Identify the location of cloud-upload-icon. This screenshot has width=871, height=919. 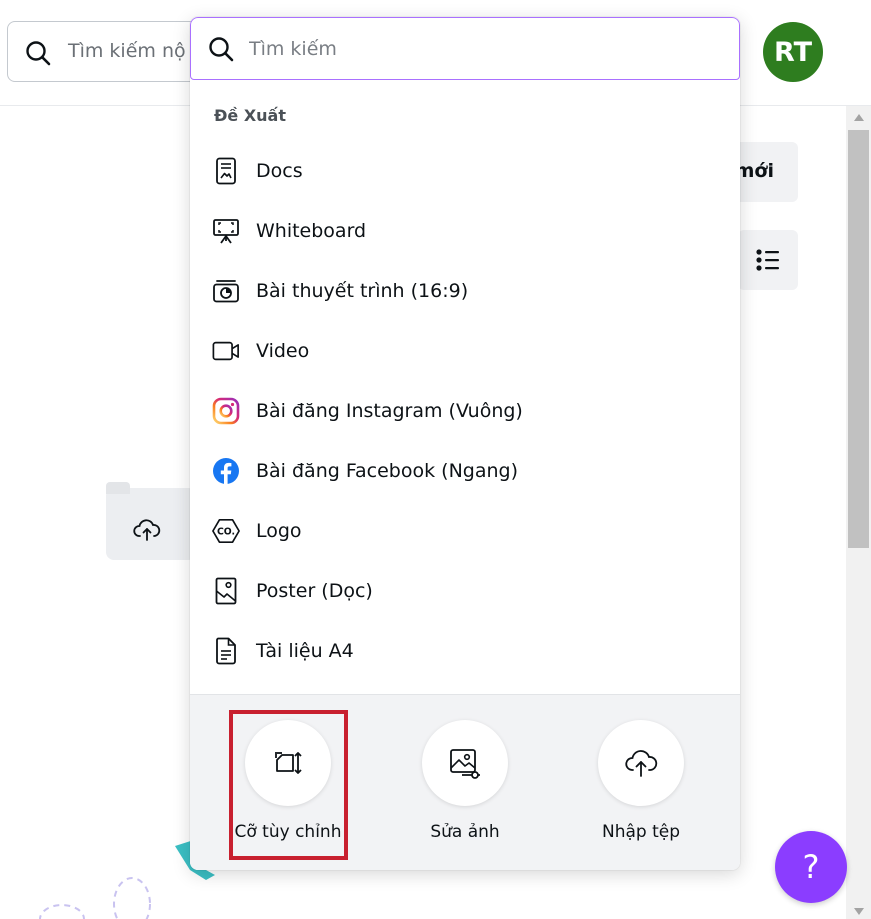
(147, 530).